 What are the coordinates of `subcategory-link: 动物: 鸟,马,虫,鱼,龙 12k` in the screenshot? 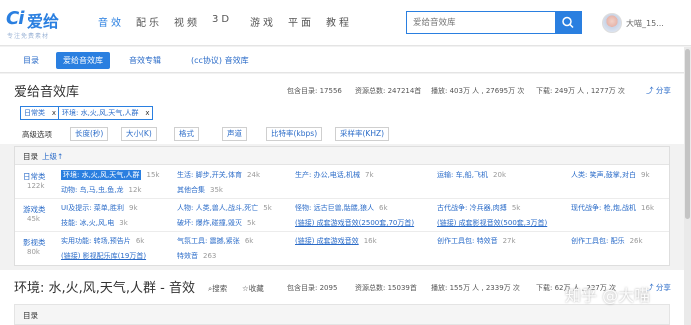 It's located at (101, 190).